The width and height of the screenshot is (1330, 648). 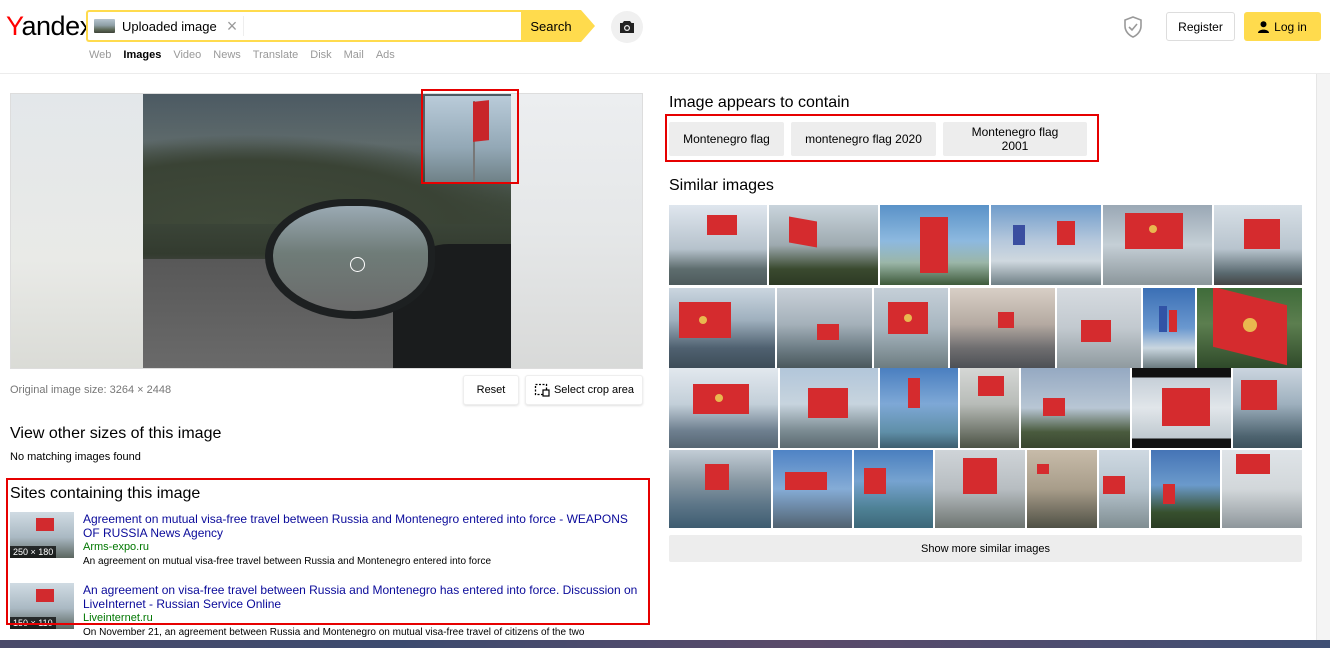 I want to click on no-matching-message: No matching images found, so click(x=75, y=457).